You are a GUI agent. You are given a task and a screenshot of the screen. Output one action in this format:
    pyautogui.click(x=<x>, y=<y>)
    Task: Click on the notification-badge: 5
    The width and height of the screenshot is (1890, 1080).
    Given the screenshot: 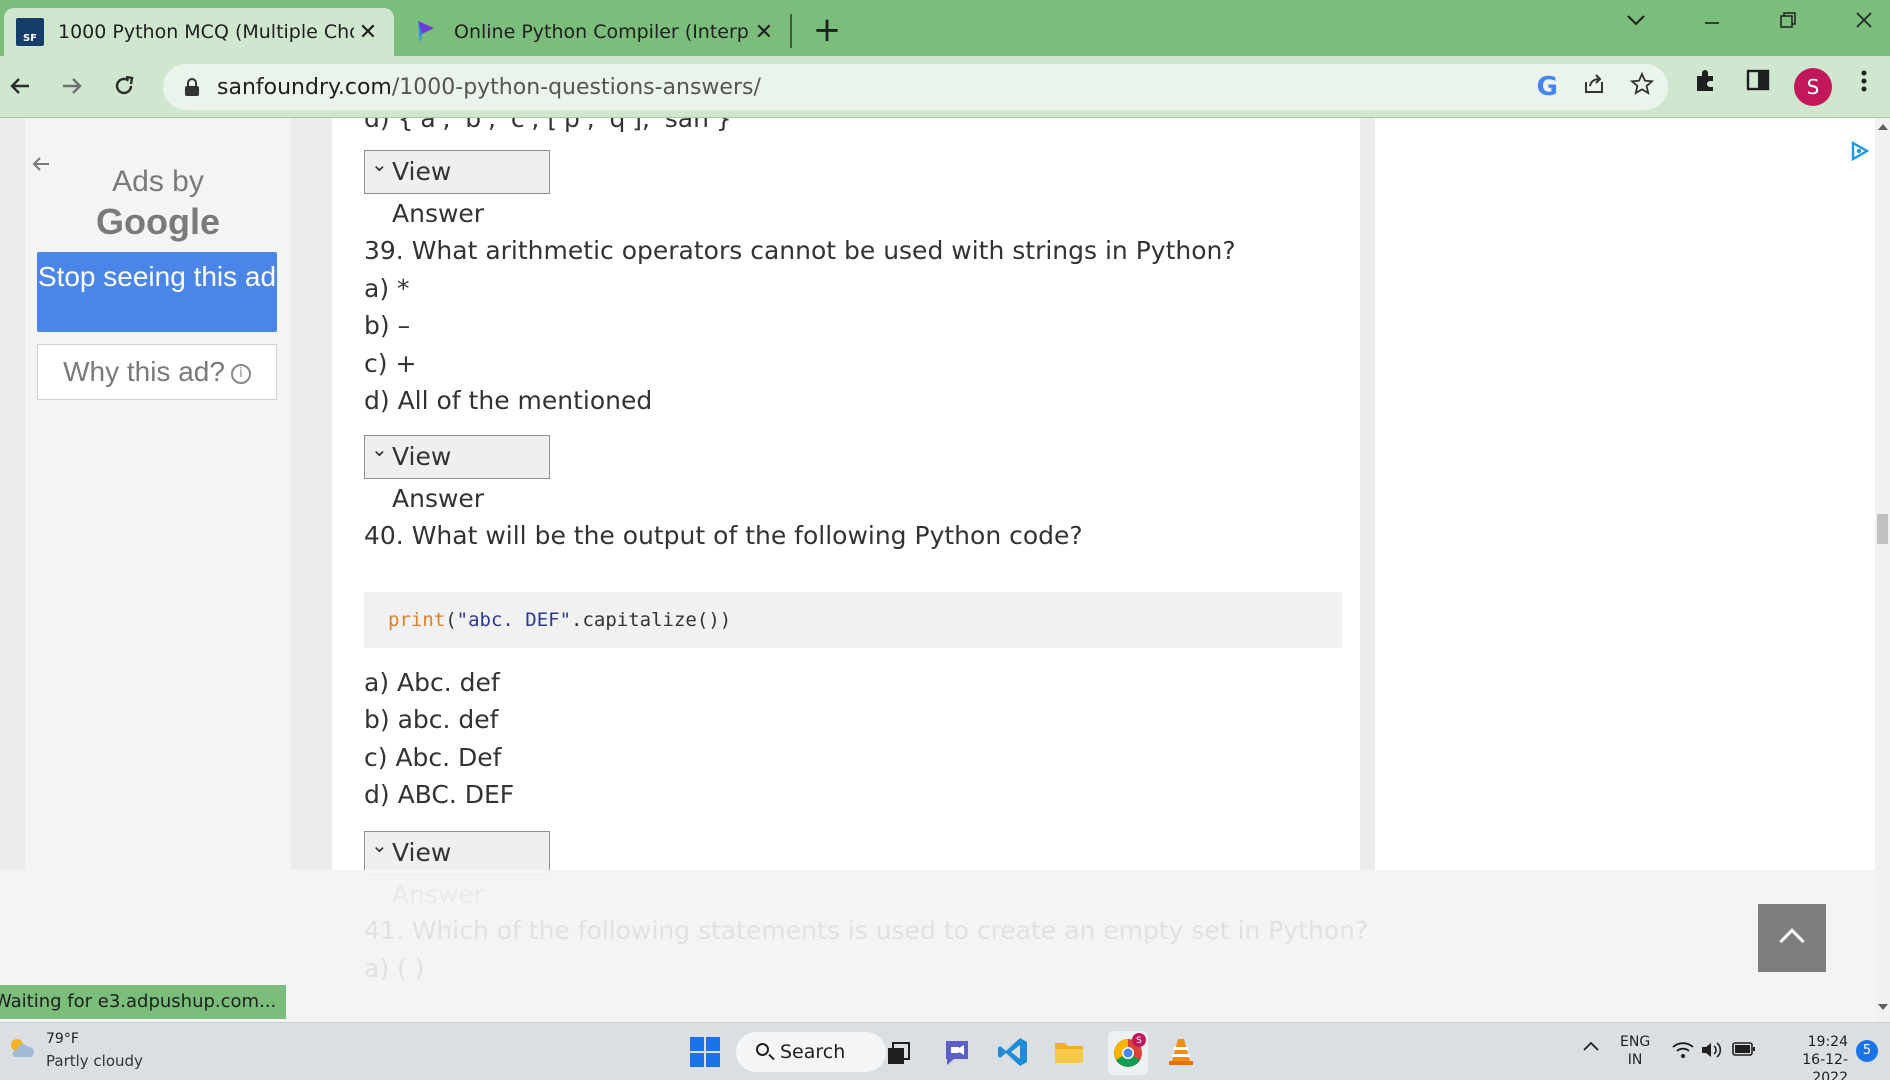 What is the action you would take?
    pyautogui.click(x=1867, y=1051)
    